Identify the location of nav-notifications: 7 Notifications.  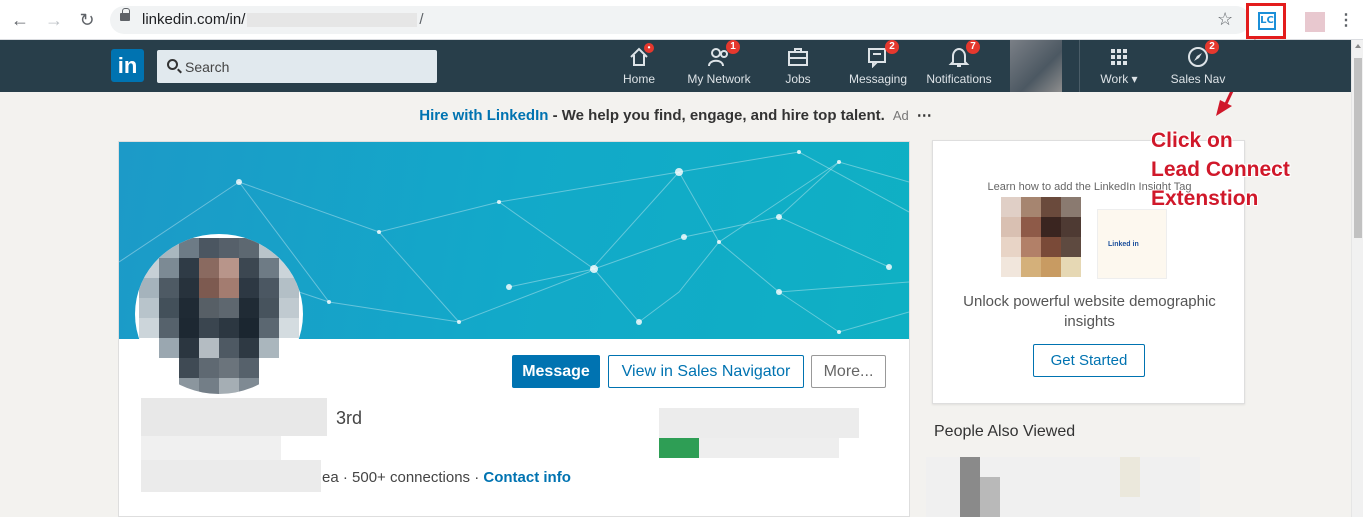
(959, 65).